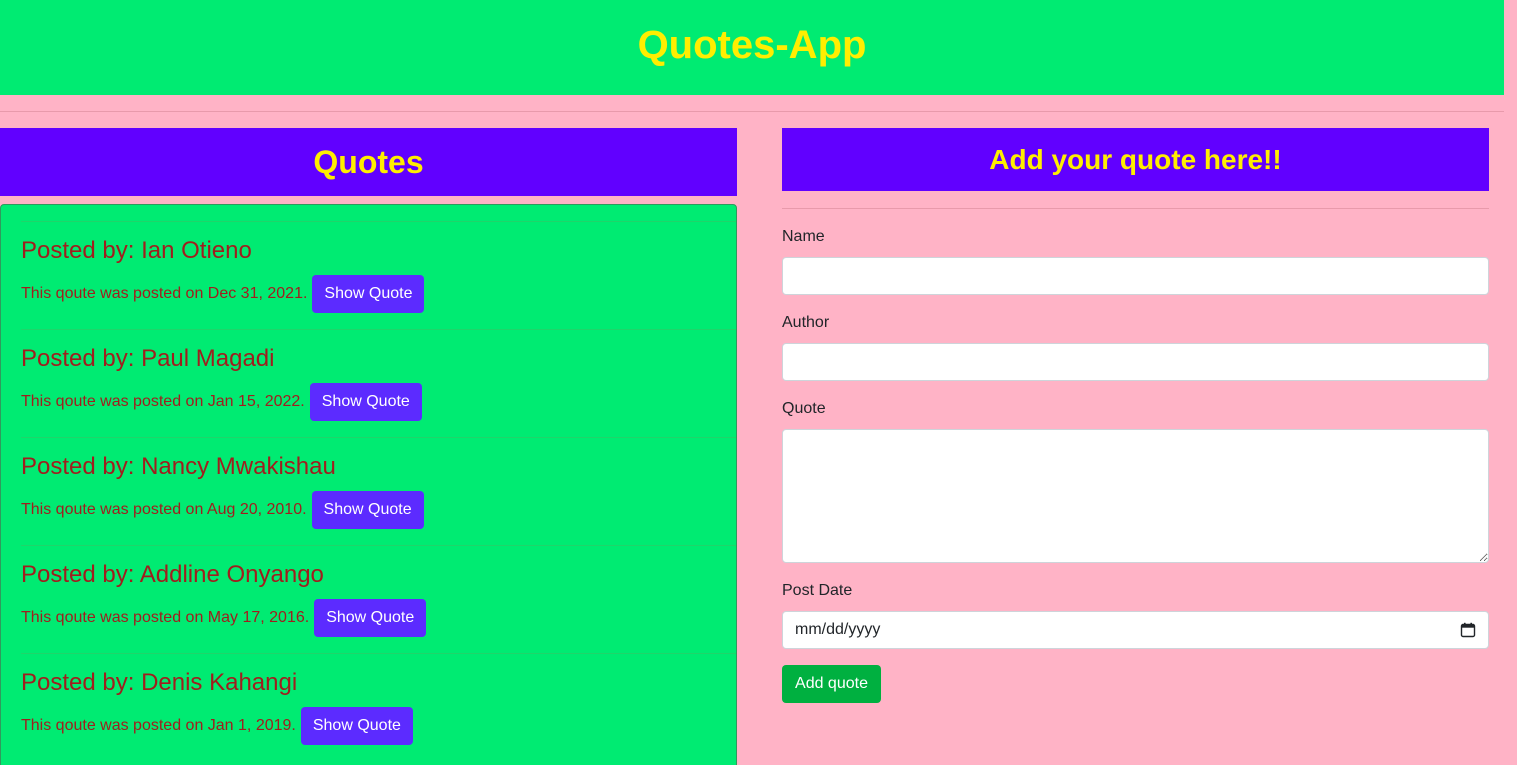  Describe the element at coordinates (1512, 382) in the screenshot. I see `window-edge` at that location.